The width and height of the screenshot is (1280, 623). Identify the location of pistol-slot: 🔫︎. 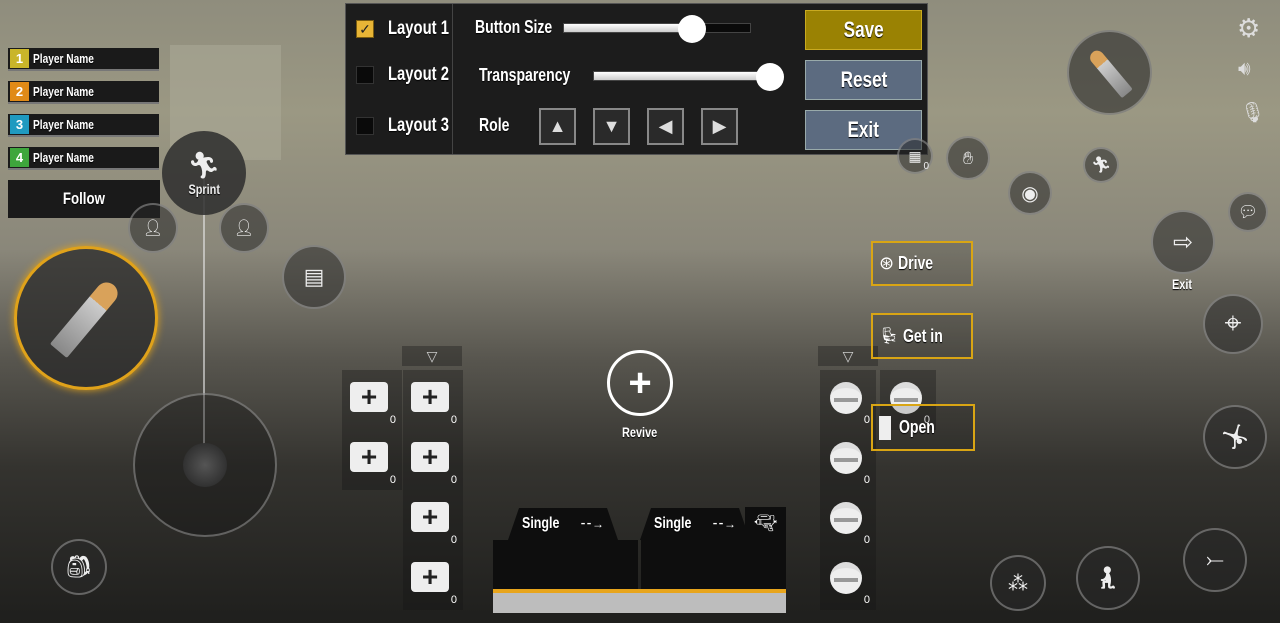
(765, 523).